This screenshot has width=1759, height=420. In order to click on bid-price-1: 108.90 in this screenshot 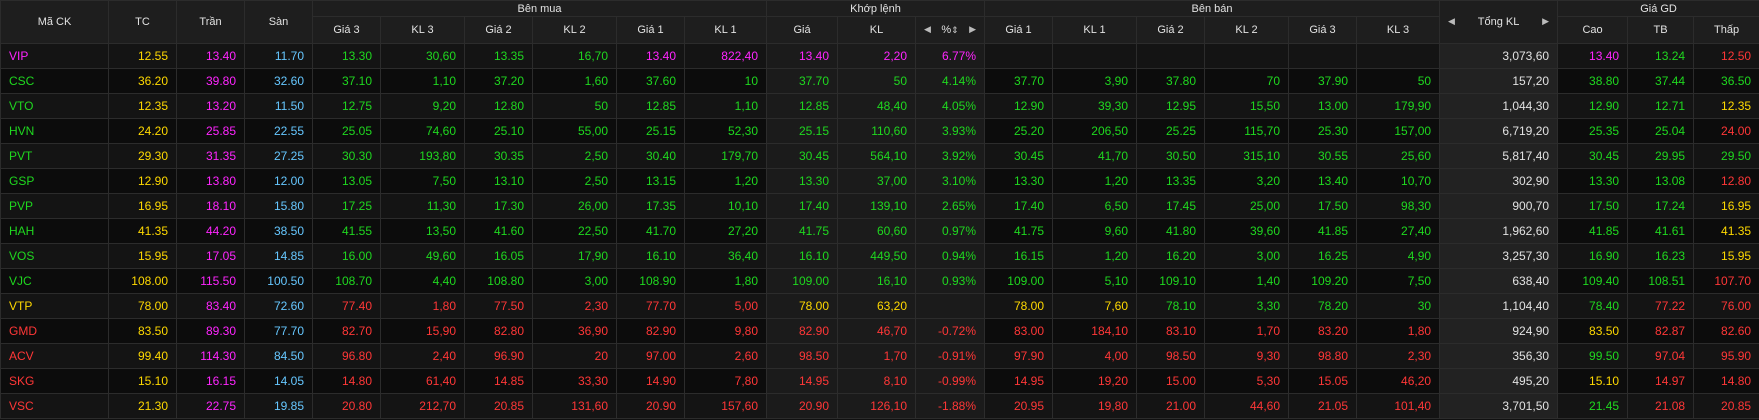, I will do `click(650, 281)`.